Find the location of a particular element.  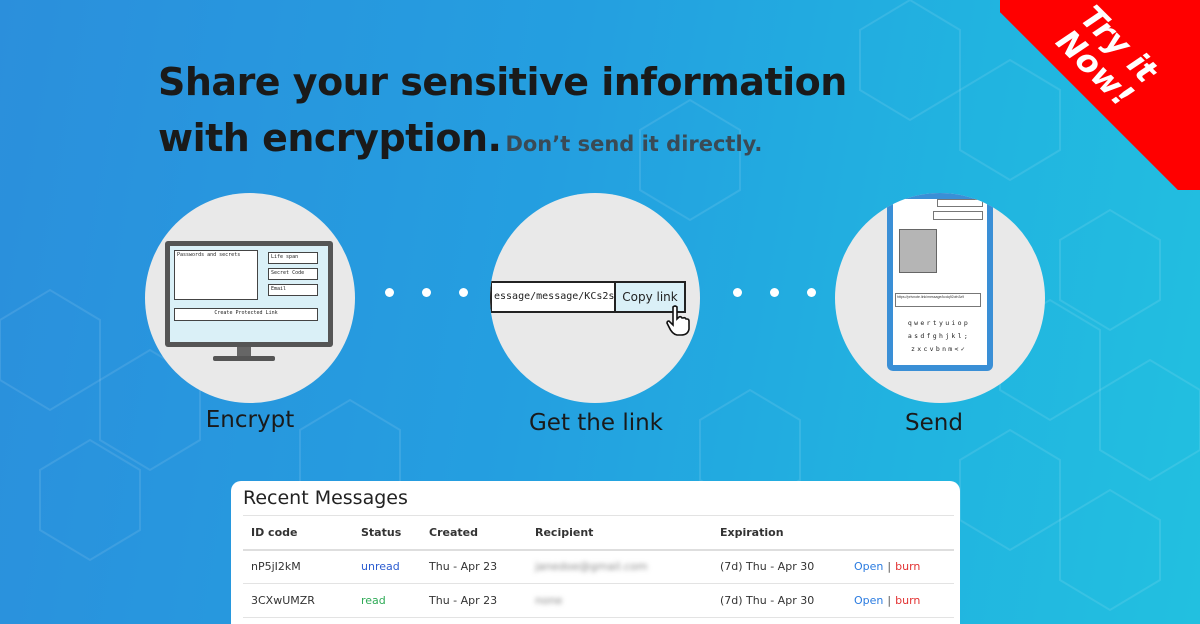

status-badge: read is located at coordinates (387, 600).